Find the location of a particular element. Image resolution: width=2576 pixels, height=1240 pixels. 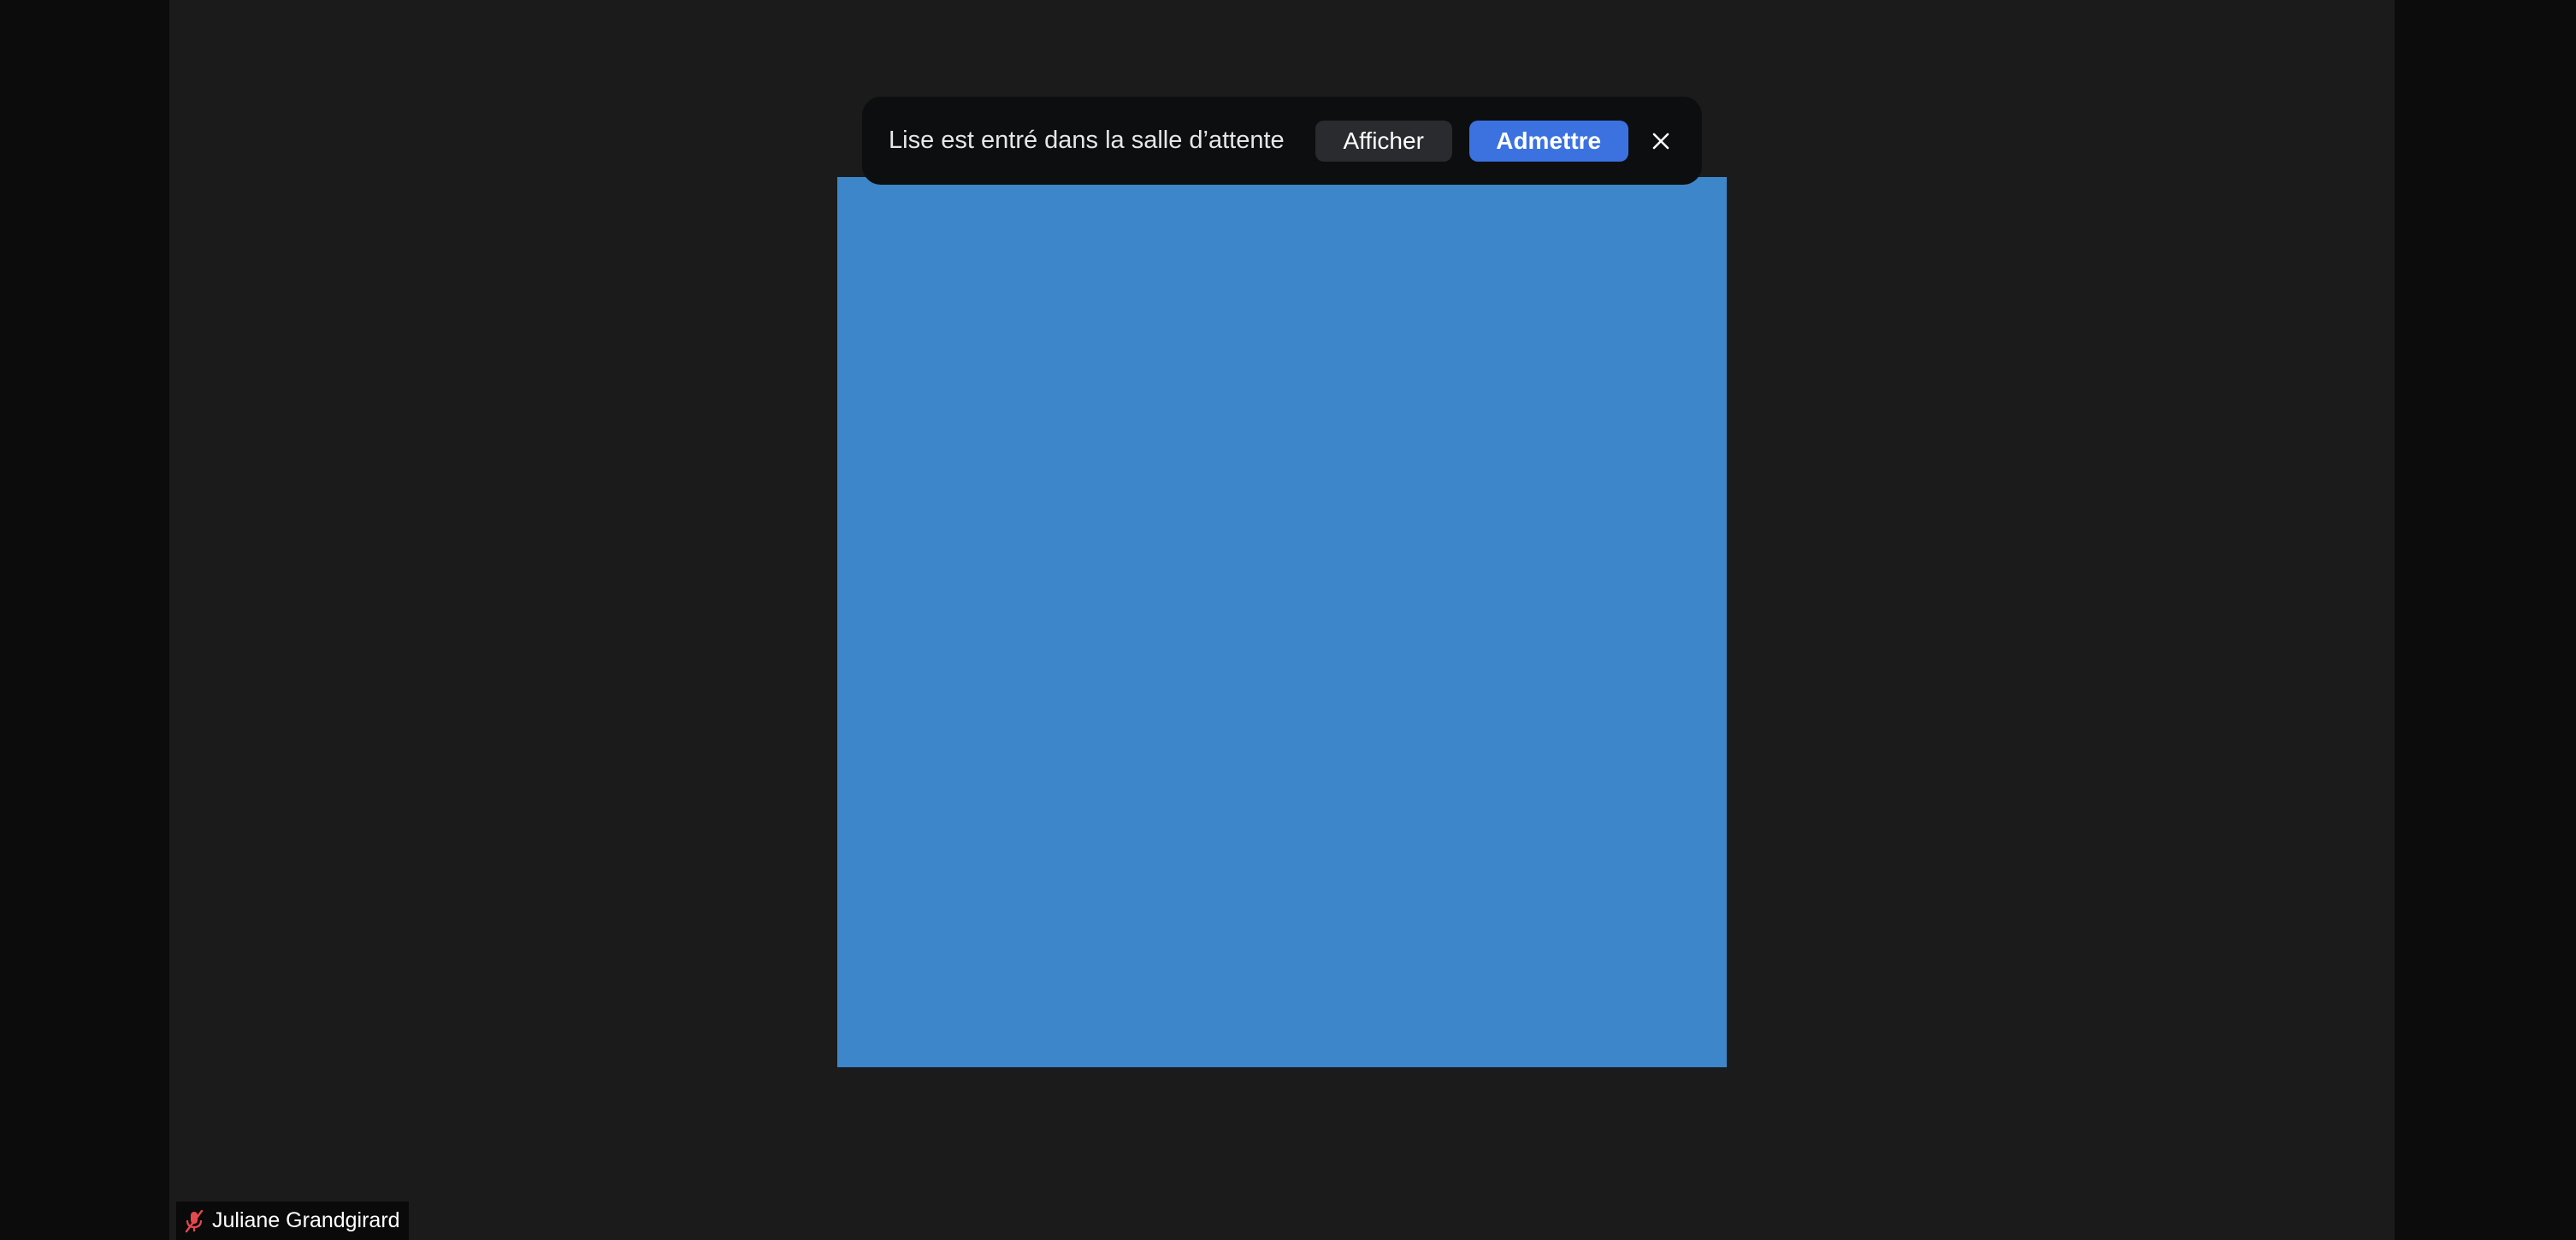

view-button: Afficher is located at coordinates (1383, 141).